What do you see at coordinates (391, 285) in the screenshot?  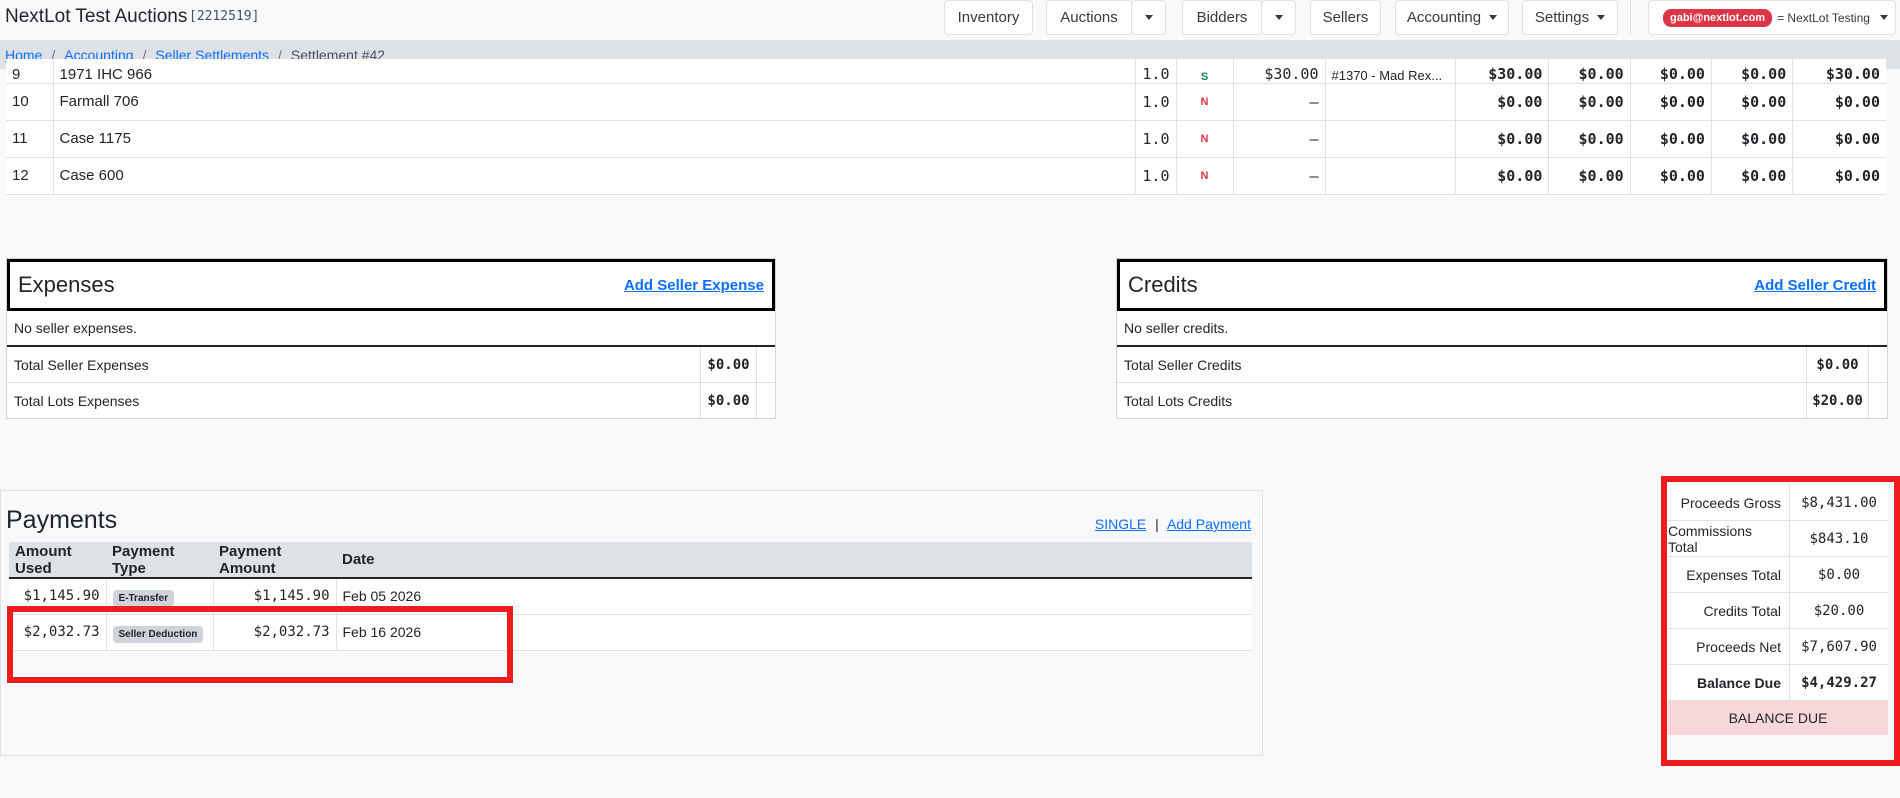 I see `expenses-header: Expenses Add Seller Expense` at bounding box center [391, 285].